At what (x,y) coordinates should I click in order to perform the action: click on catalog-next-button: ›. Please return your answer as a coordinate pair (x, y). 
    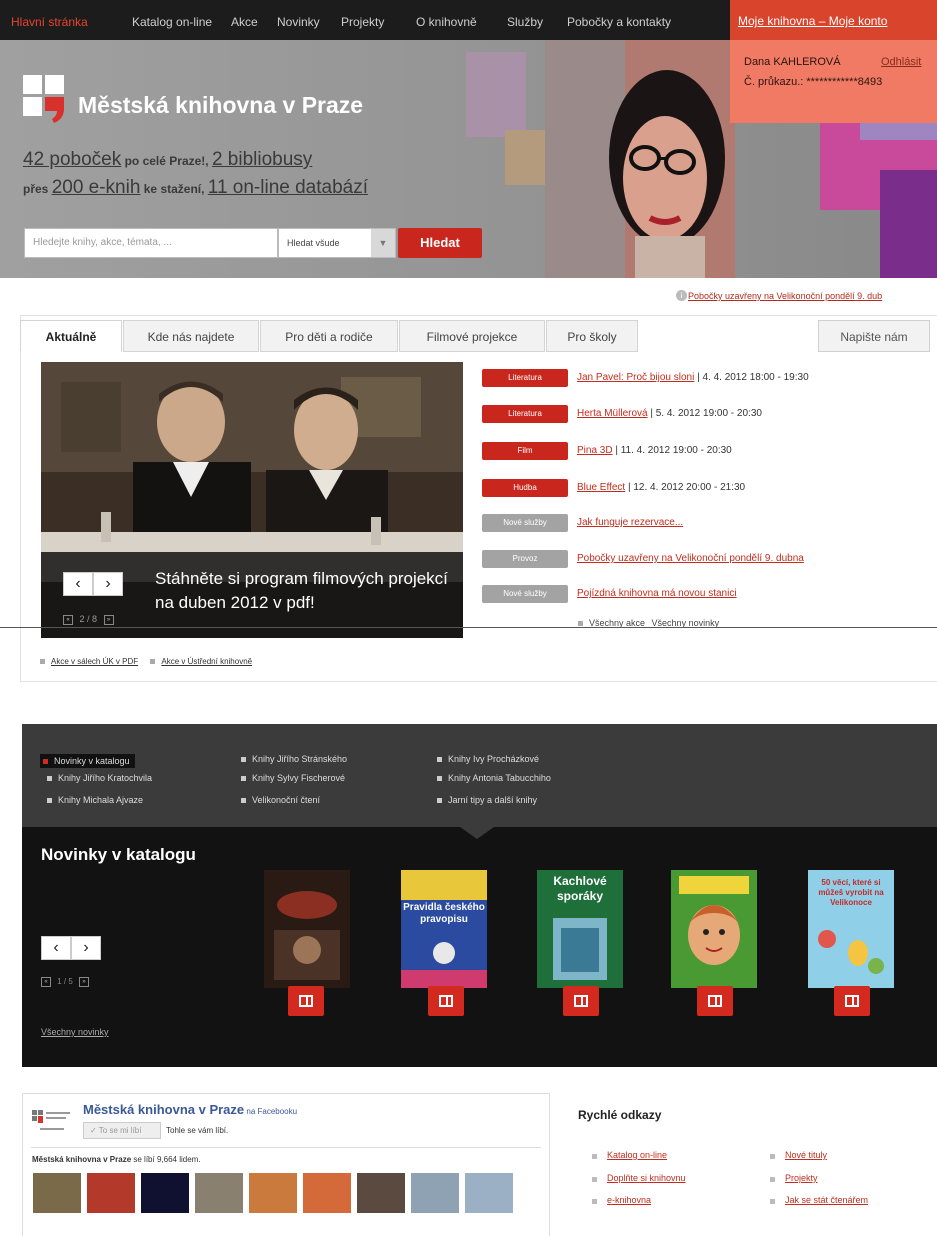
    Looking at the image, I should click on (86, 948).